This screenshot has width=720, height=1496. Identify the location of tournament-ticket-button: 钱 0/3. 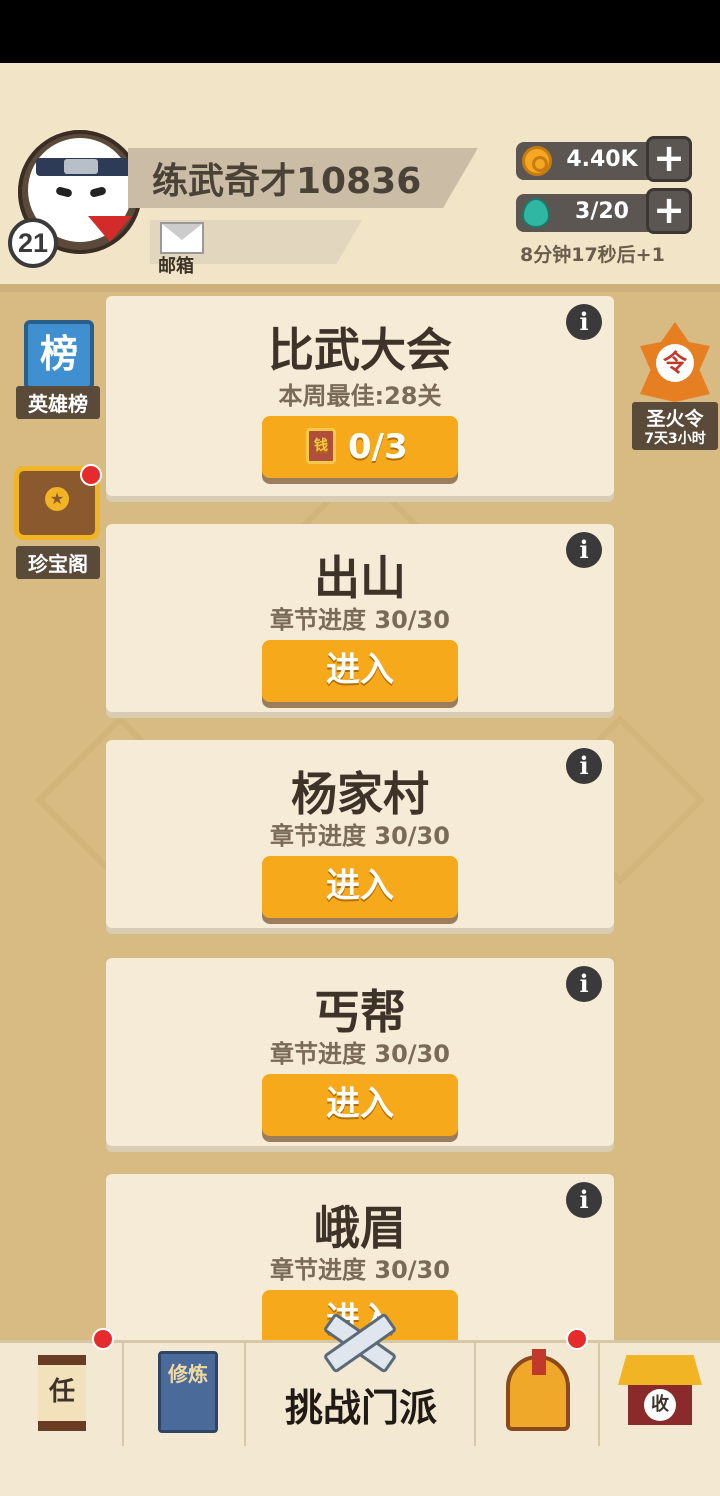
(360, 447).